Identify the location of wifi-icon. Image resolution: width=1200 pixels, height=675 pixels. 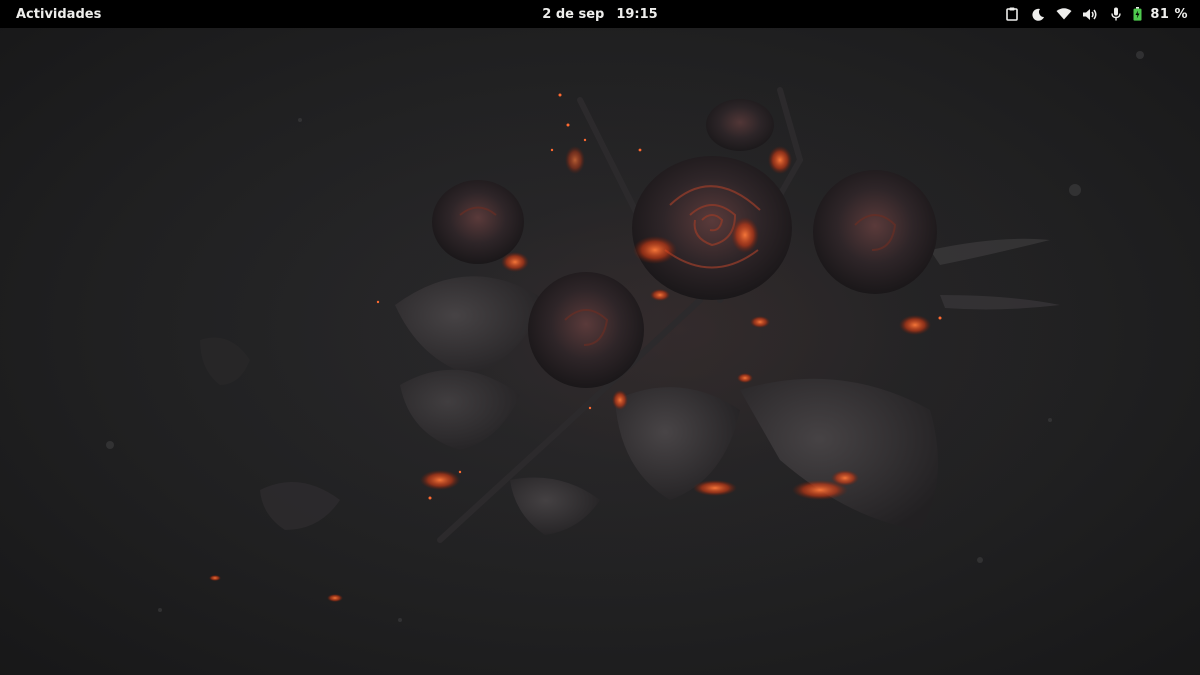
(1064, 14).